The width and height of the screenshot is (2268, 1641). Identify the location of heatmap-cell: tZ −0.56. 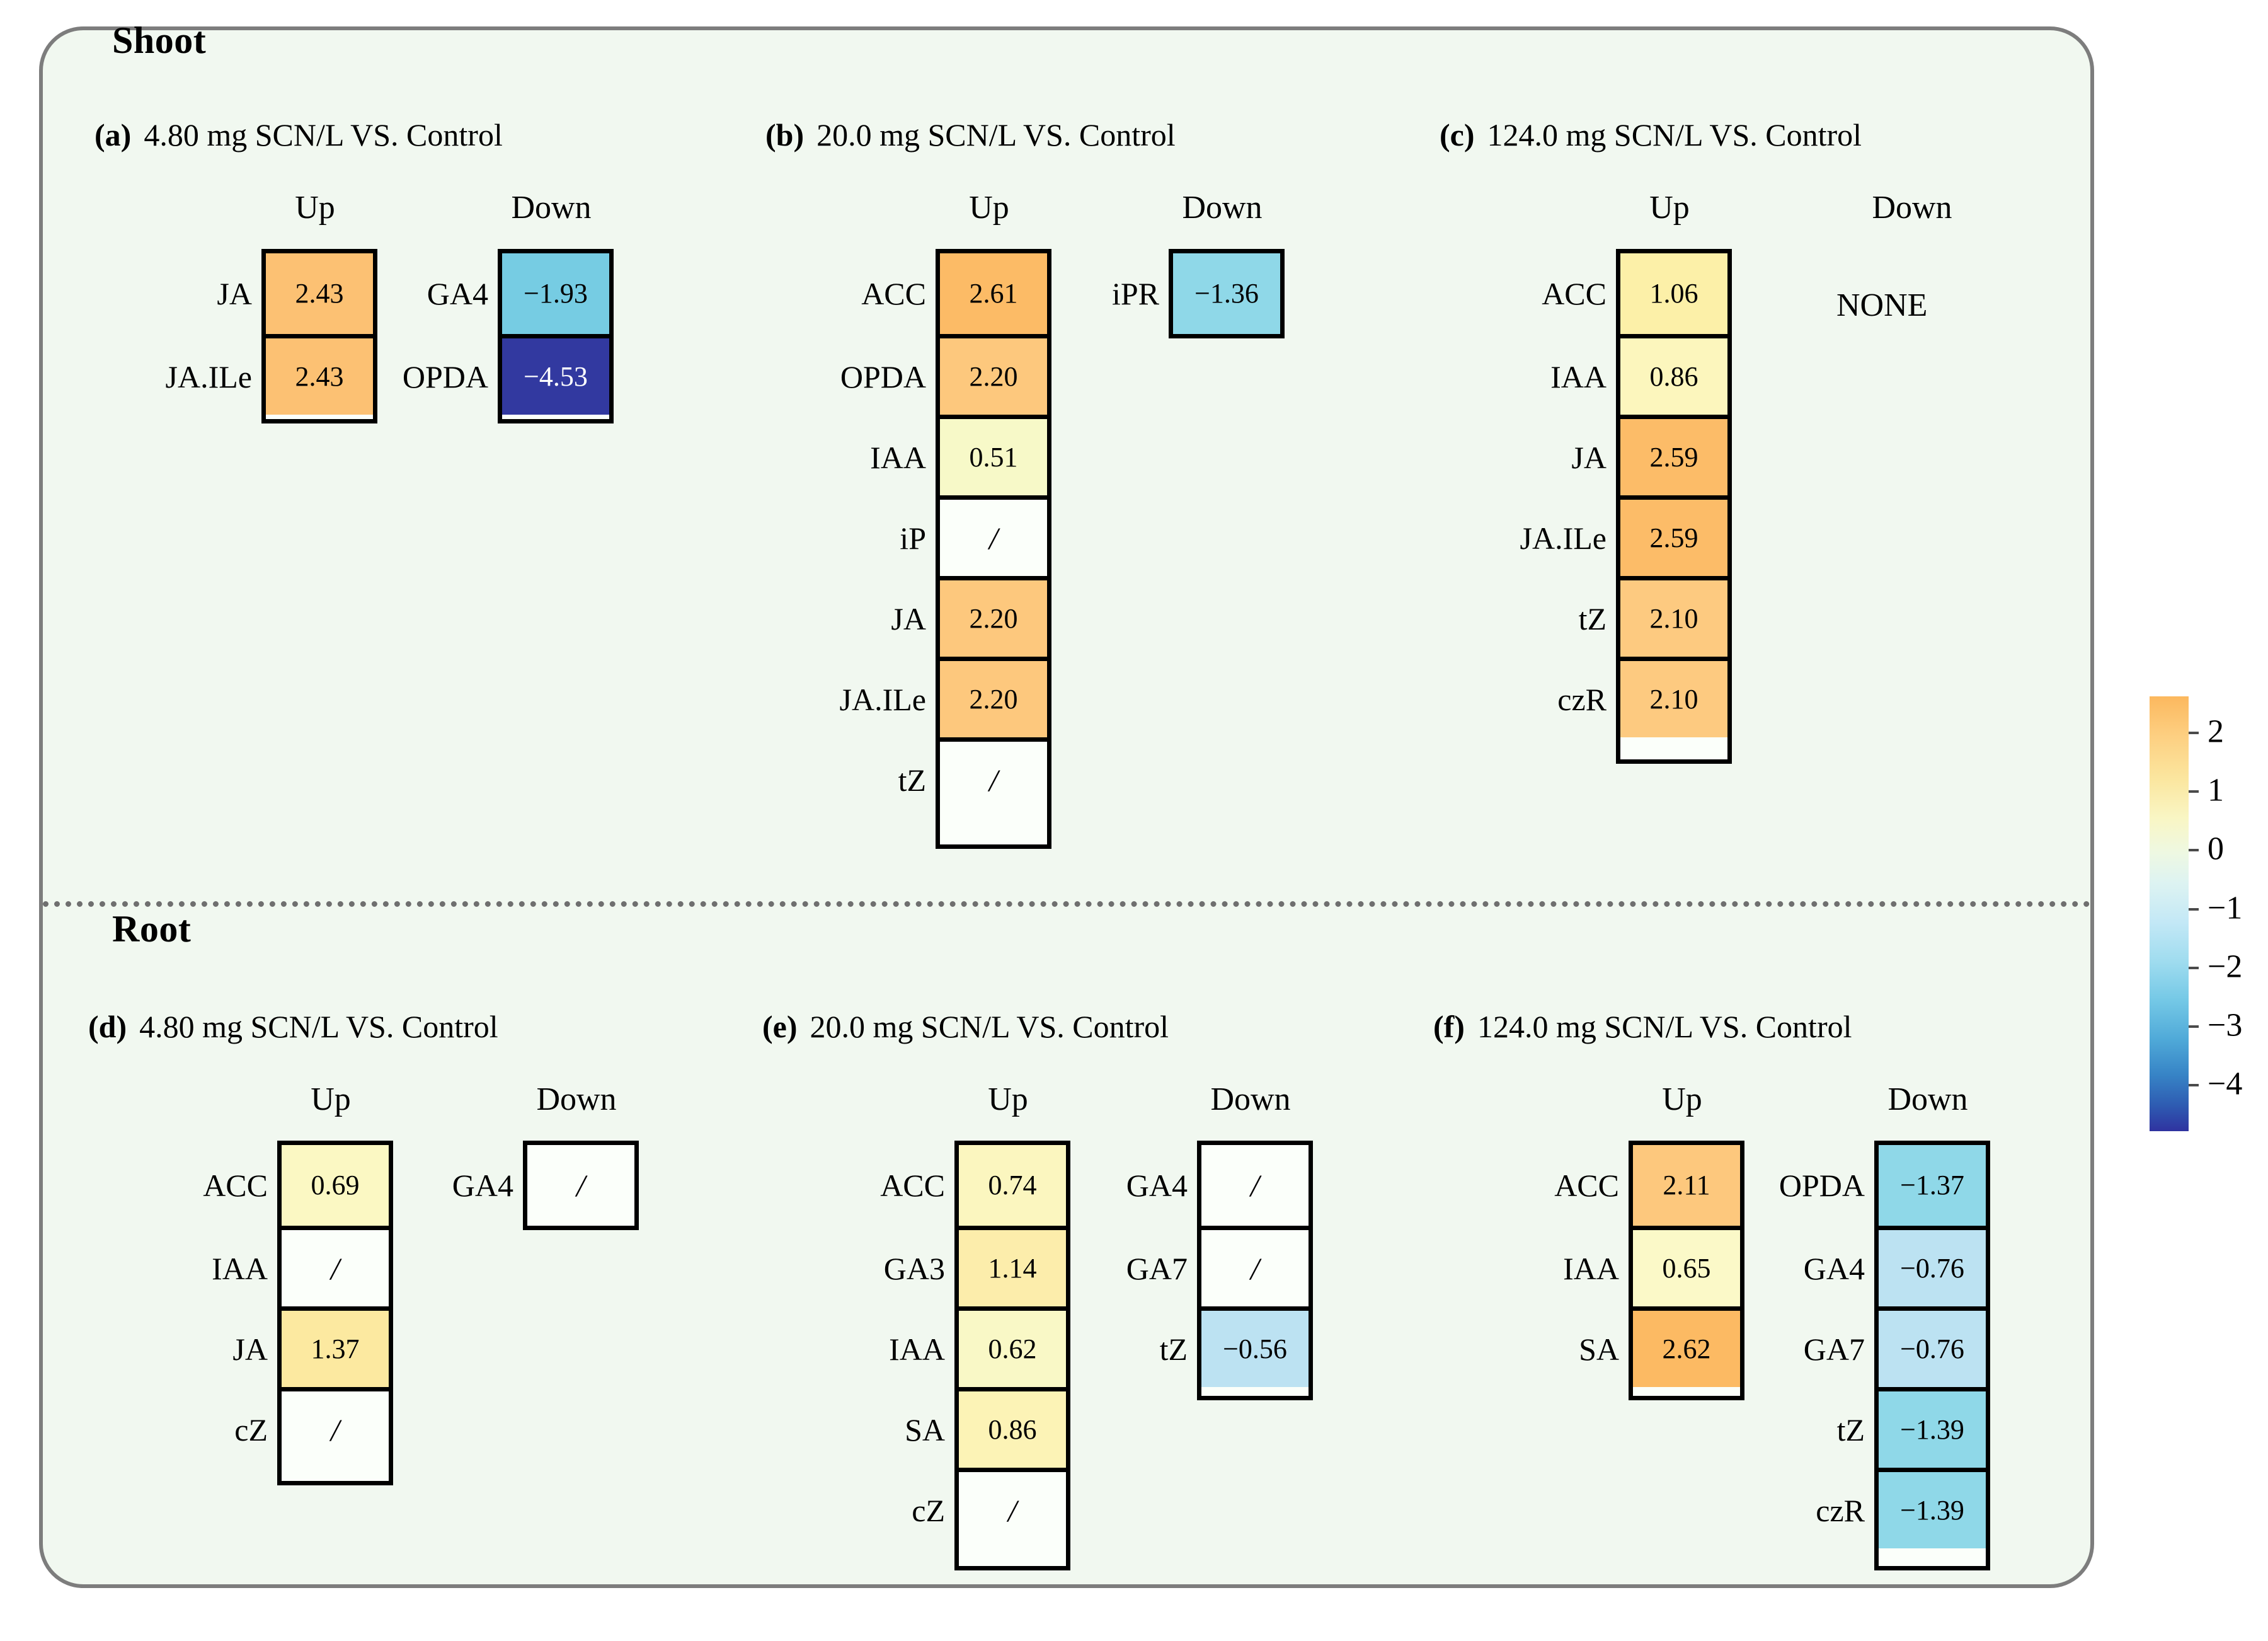
(1234, 1346).